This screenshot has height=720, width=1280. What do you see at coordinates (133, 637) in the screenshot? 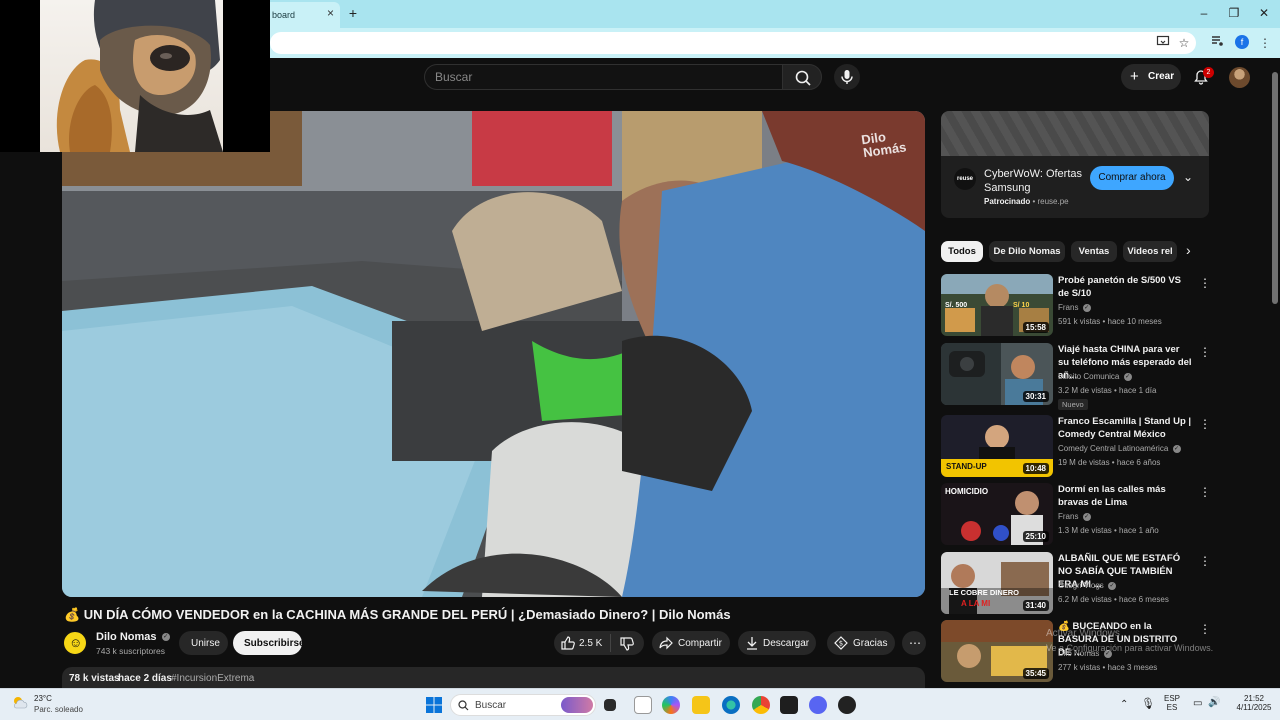
I see `channel-name: Dilo Nomas ✓` at bounding box center [133, 637].